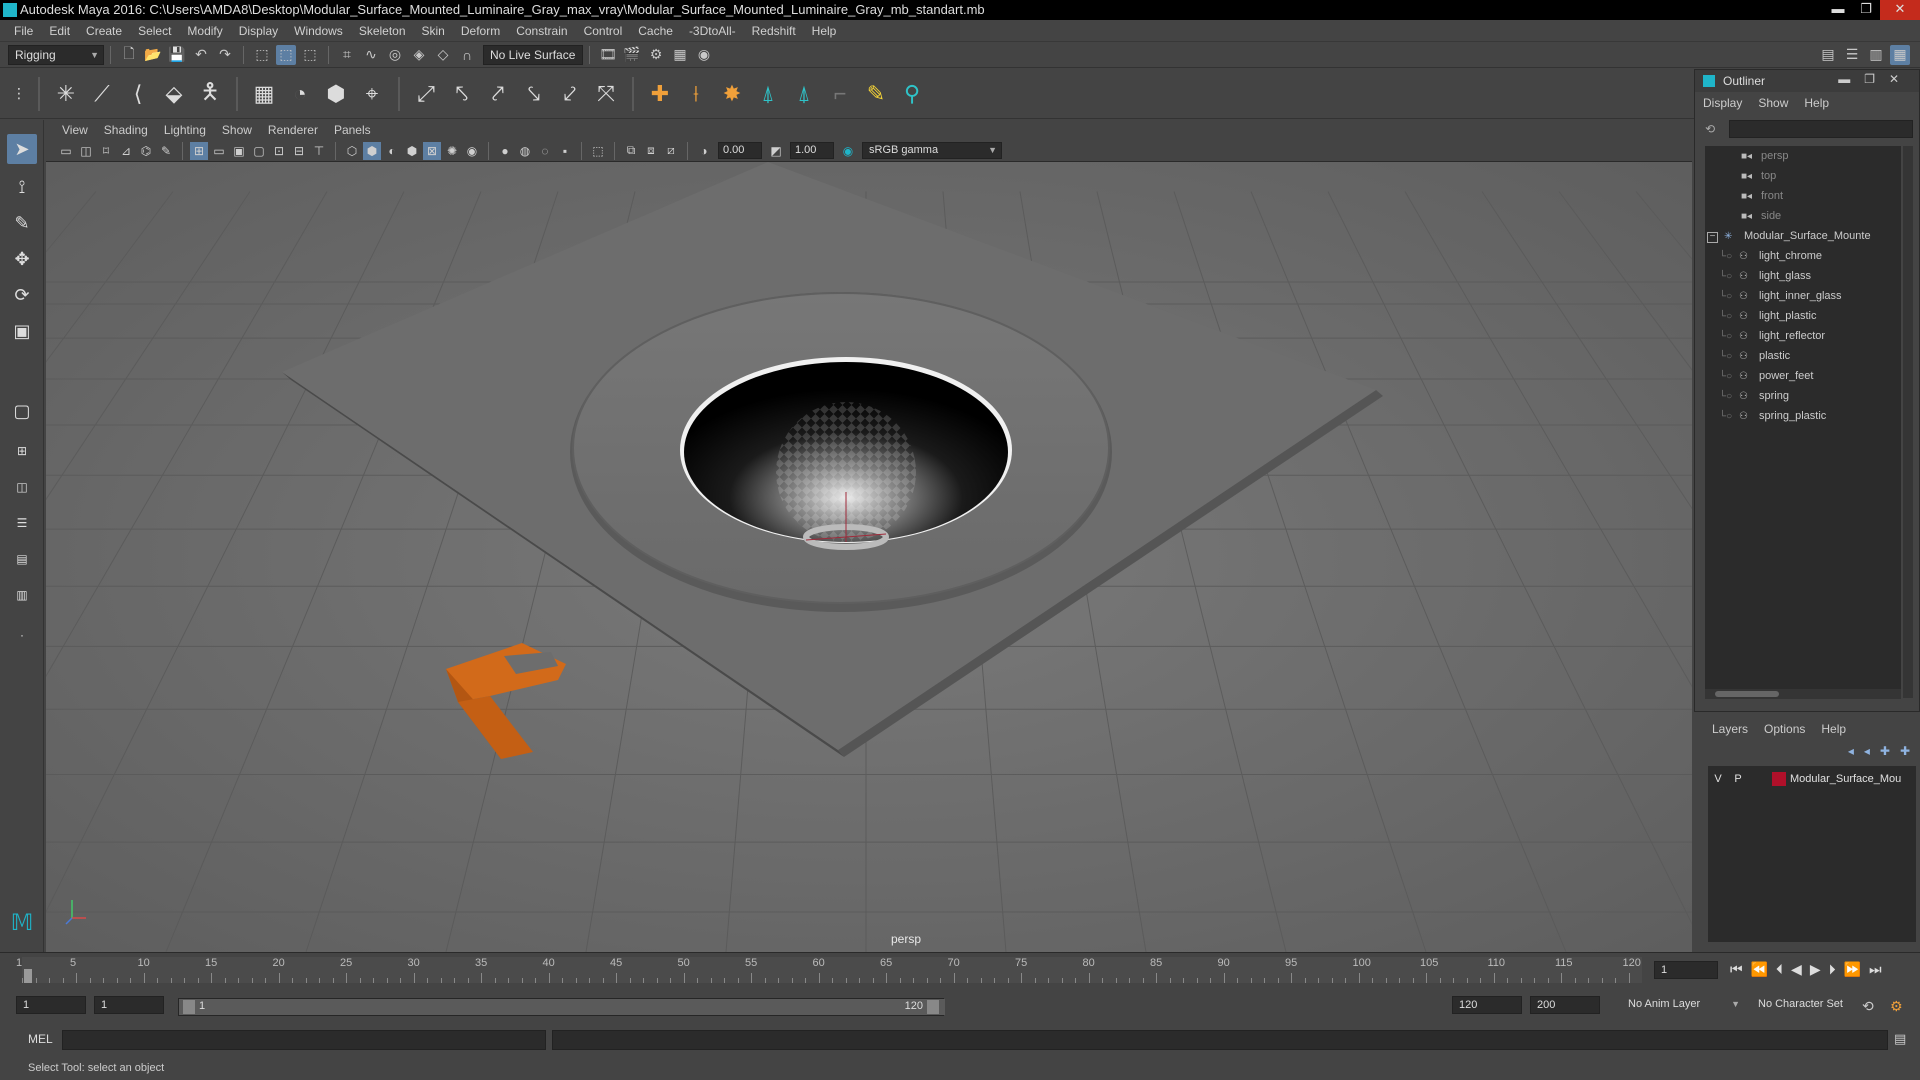  What do you see at coordinates (598, 151) in the screenshot?
I see `isolate-select-icon: ⬚` at bounding box center [598, 151].